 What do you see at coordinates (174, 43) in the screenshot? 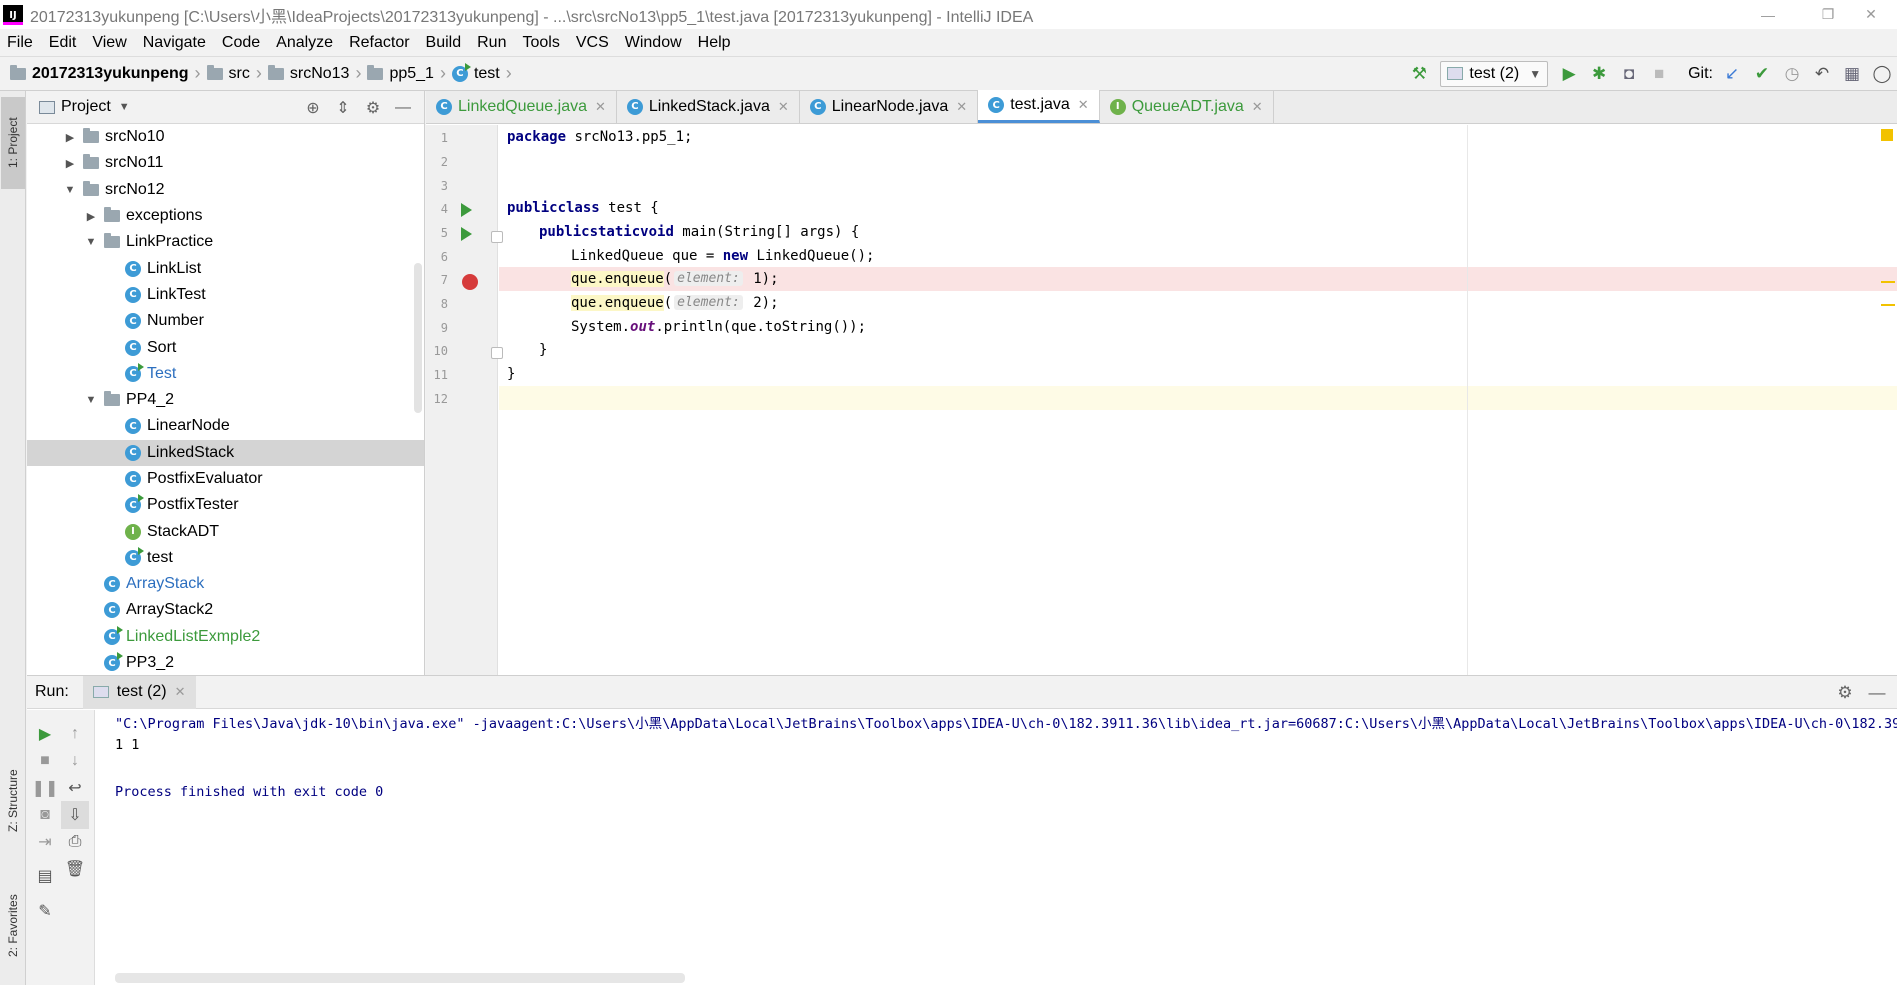
I see `menu-navigate: Navigate` at bounding box center [174, 43].